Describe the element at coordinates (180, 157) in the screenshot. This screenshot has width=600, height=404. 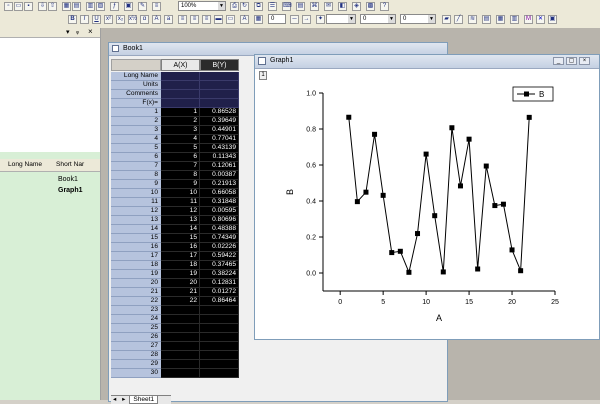
I see `cell-a: 6` at that location.